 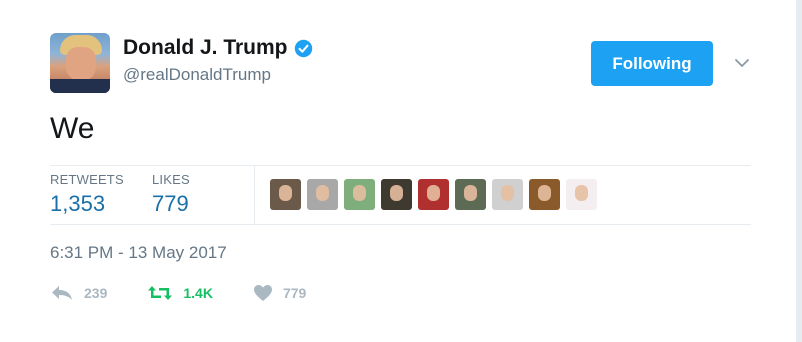 I want to click on likes-value: 779, so click(x=170, y=203).